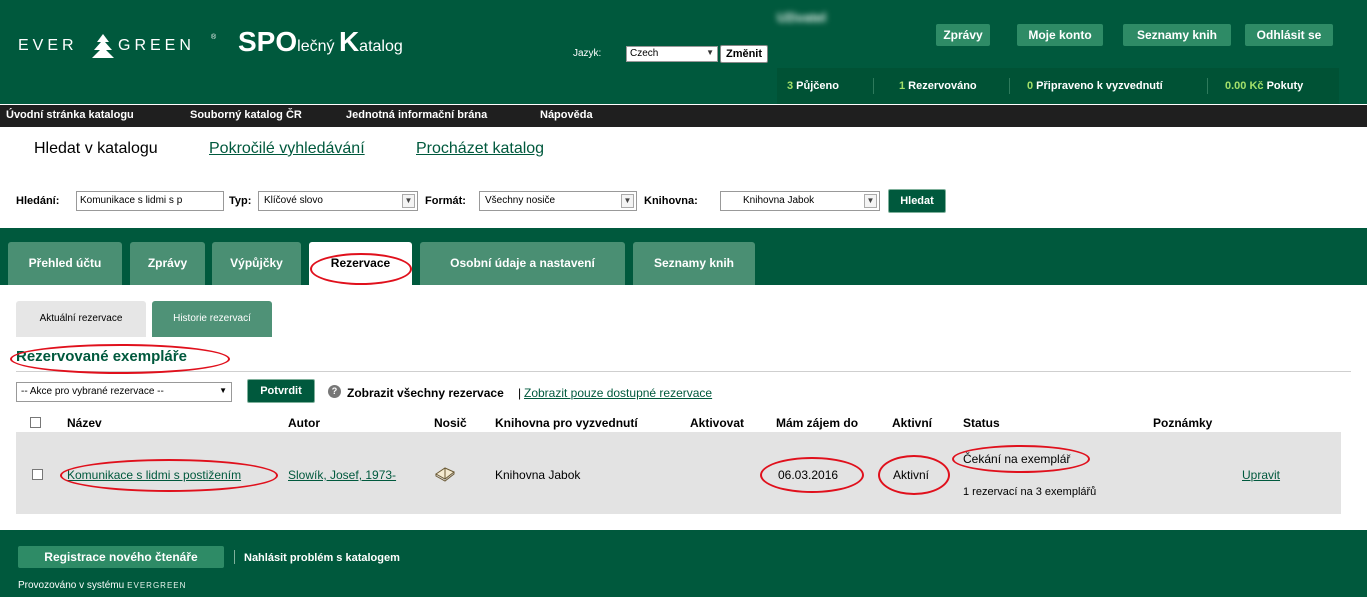 The image size is (1367, 597). What do you see at coordinates (558, 201) in the screenshot?
I see `search-format-select: Všechny nosiče ▼` at bounding box center [558, 201].